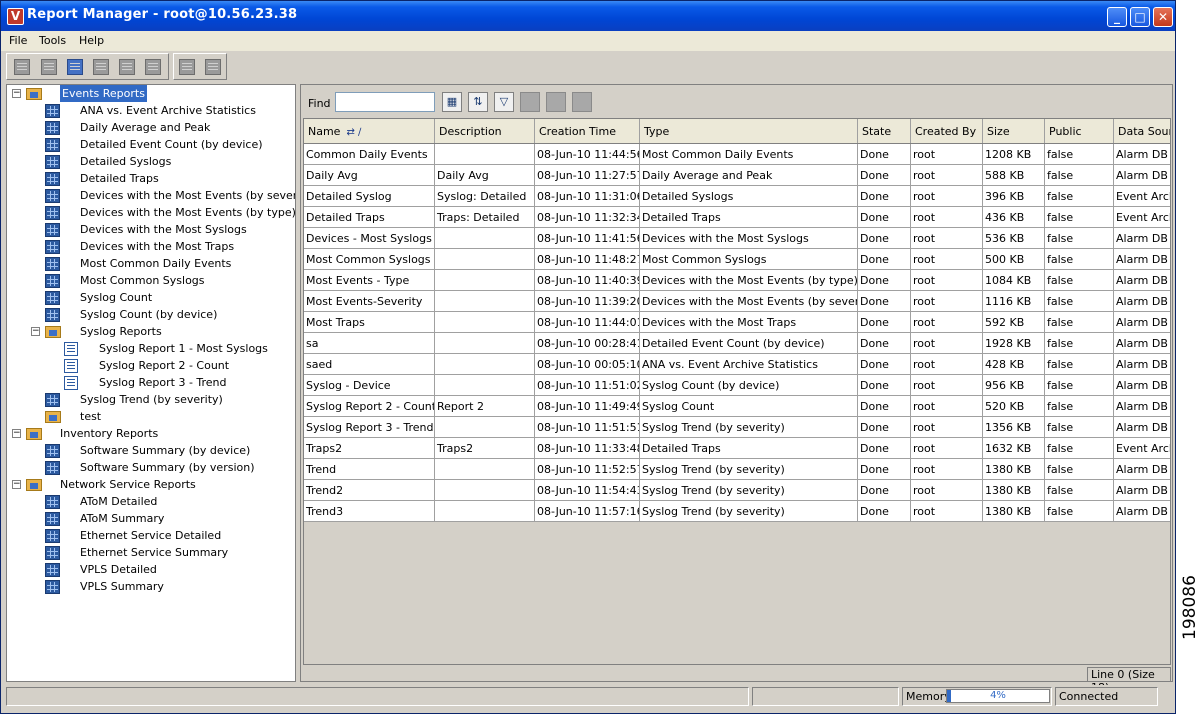 This screenshot has height=714, width=1203. What do you see at coordinates (151, 280) in the screenshot?
I see `tree-item: Most Common Syslogs` at bounding box center [151, 280].